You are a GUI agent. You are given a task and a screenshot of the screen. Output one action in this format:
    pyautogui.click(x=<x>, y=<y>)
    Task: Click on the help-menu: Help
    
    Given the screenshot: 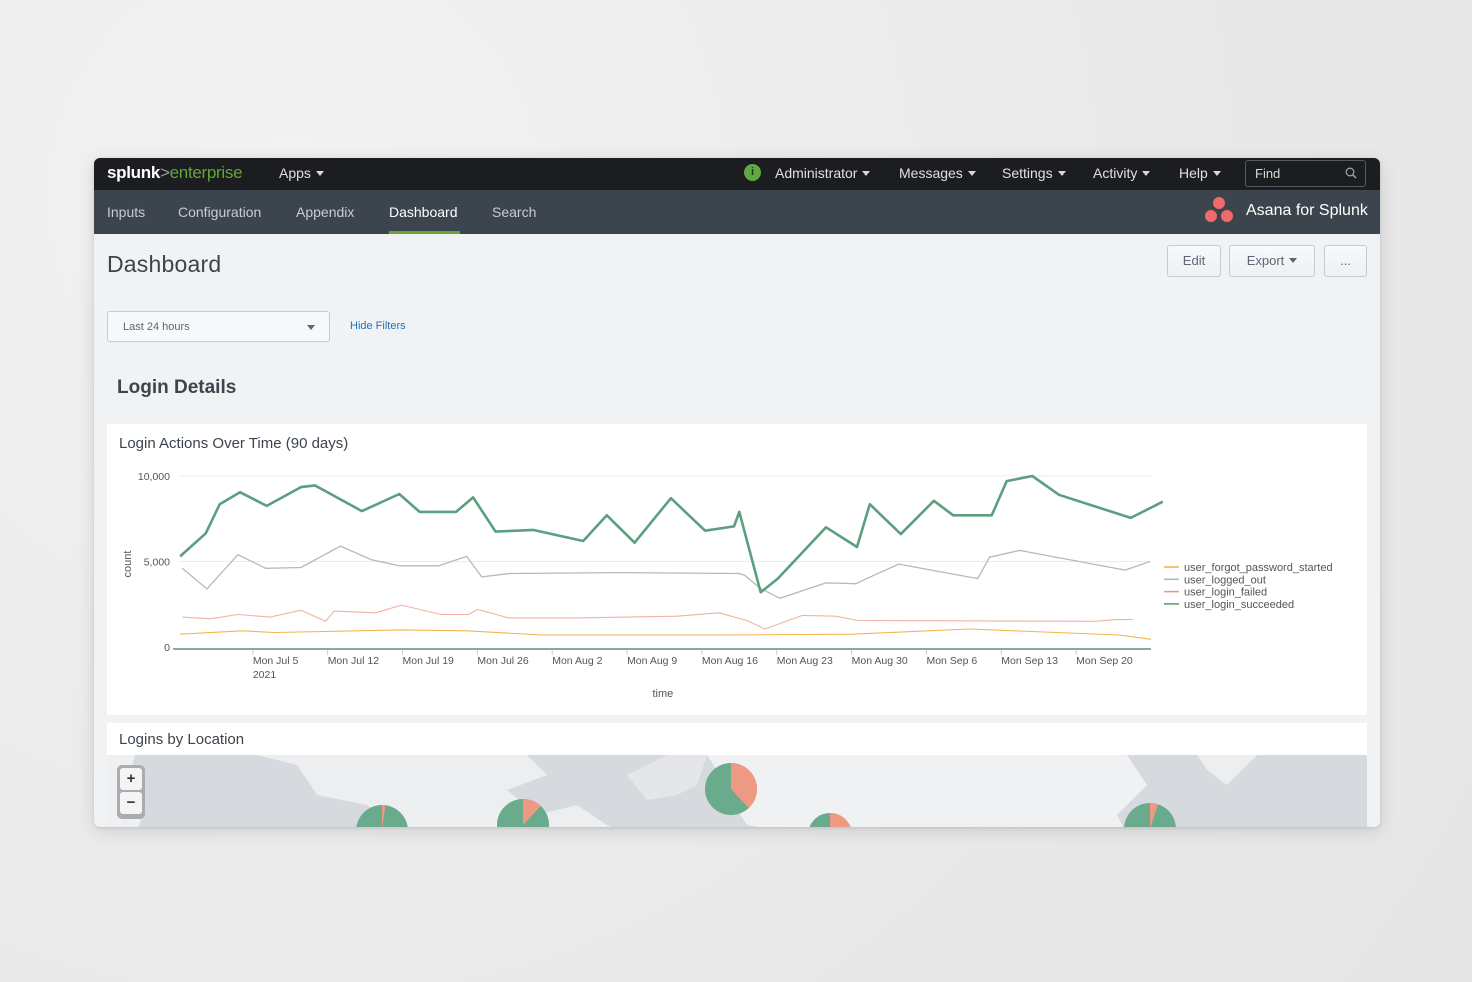 What is the action you would take?
    pyautogui.click(x=1200, y=173)
    